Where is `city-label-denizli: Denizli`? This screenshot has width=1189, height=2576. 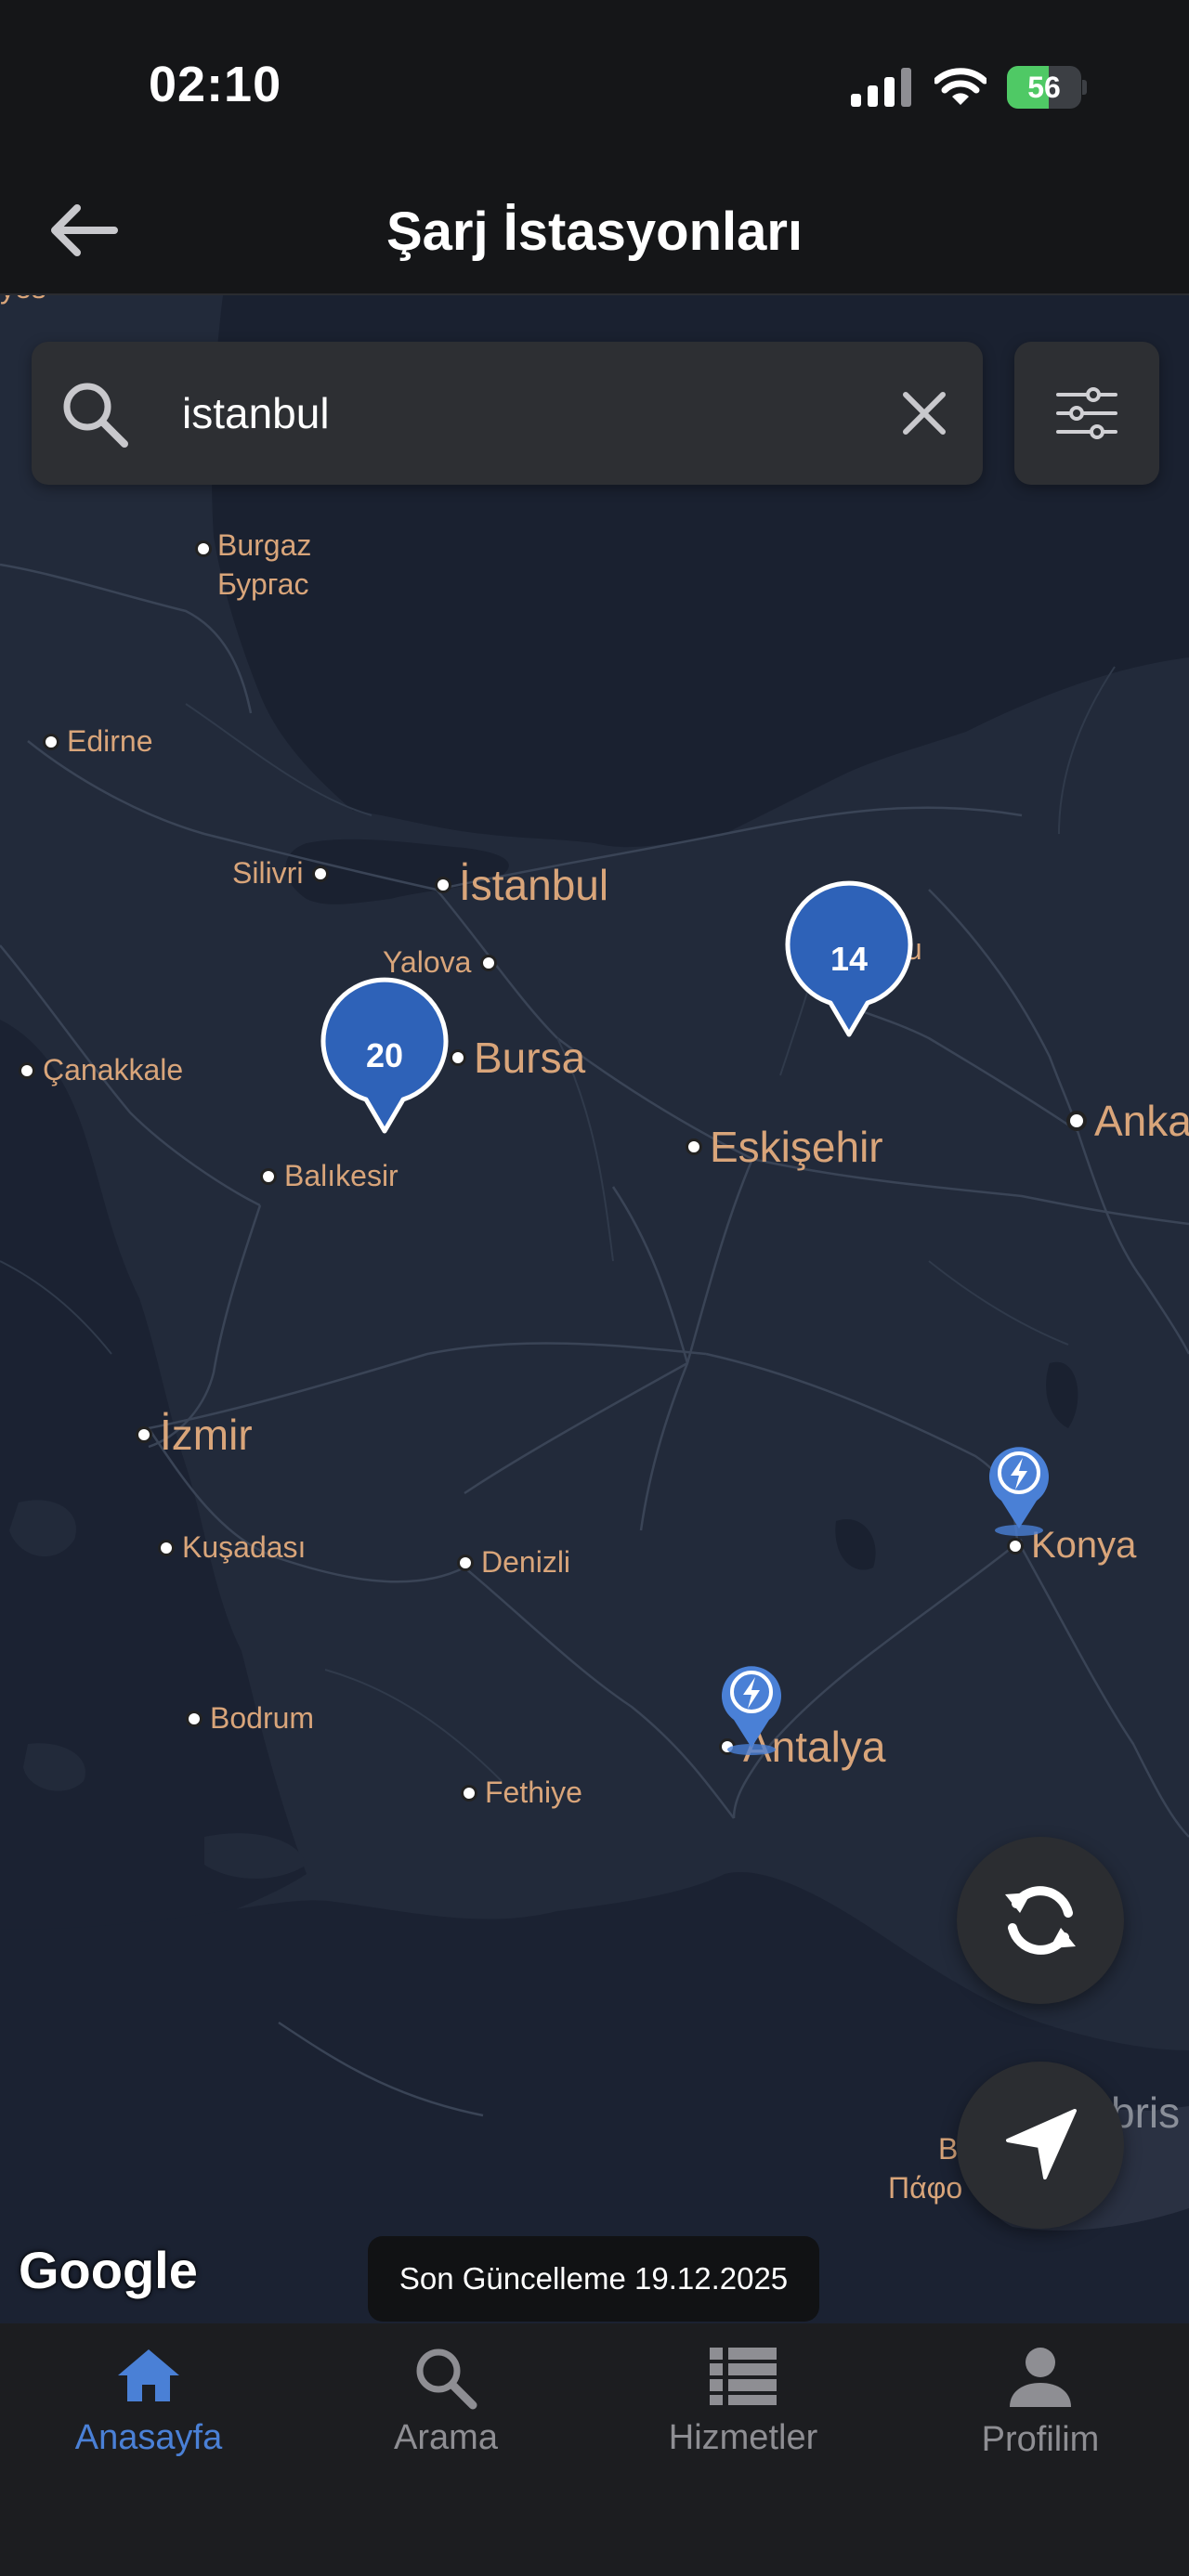
city-label-denizli: Denizli is located at coordinates (513, 1562).